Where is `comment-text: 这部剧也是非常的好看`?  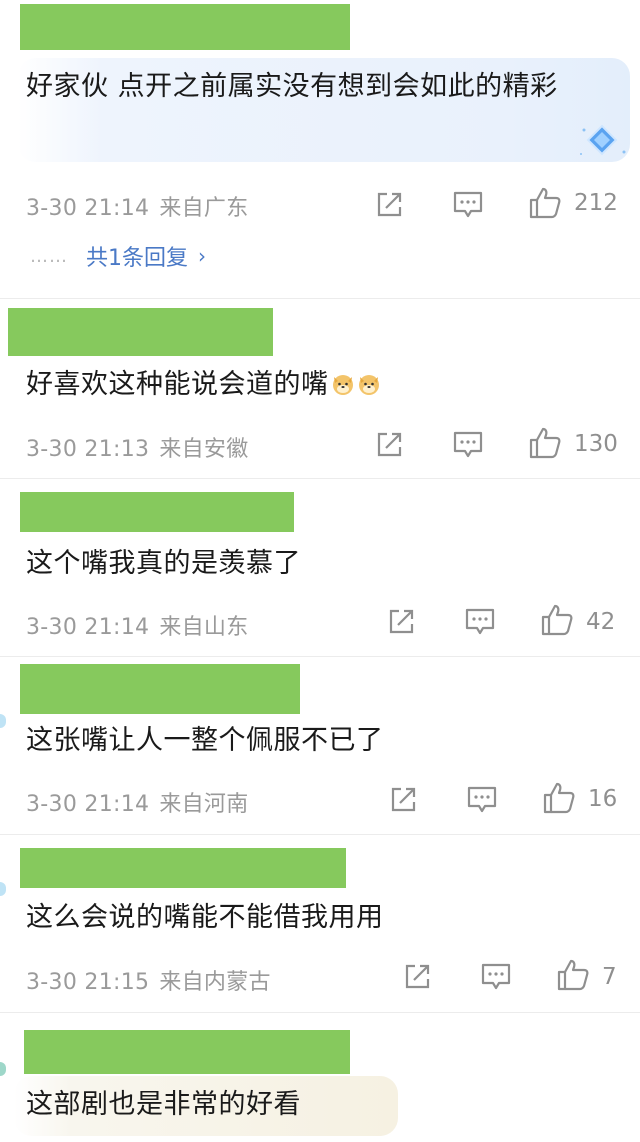 comment-text: 这部剧也是非常的好看 is located at coordinates (163, 1104).